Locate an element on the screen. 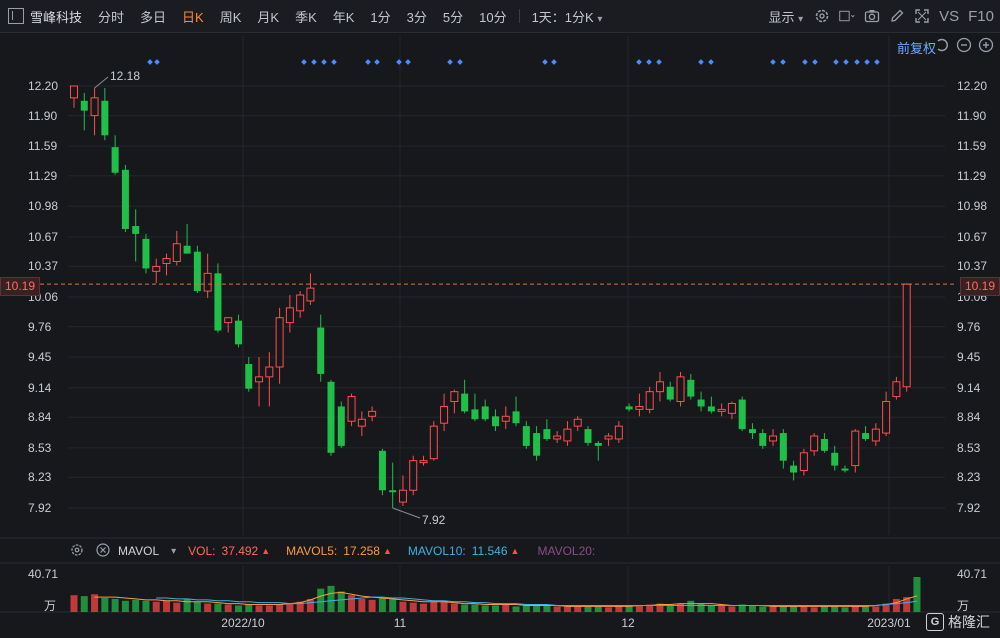 This screenshot has height=638, width=1000. period-tab: 周K is located at coordinates (231, 16).